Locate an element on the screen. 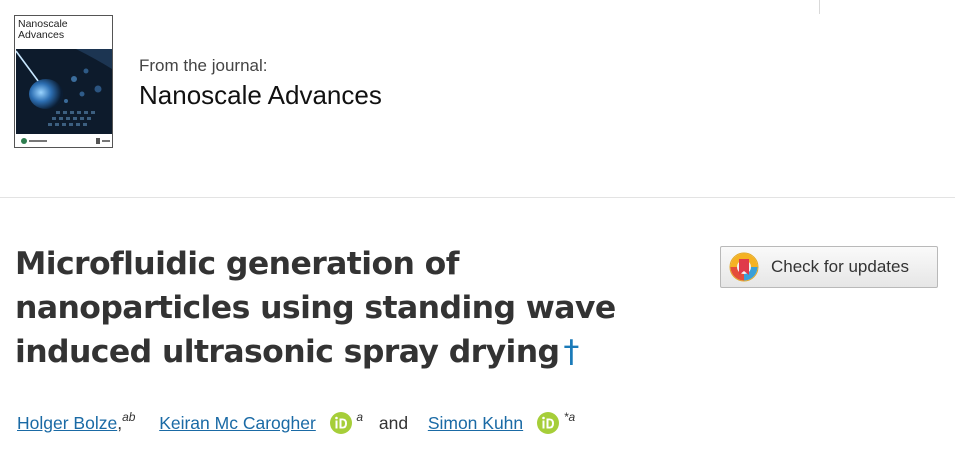 The height and width of the screenshot is (450, 955). affiliation-marker: *a is located at coordinates (569, 417).